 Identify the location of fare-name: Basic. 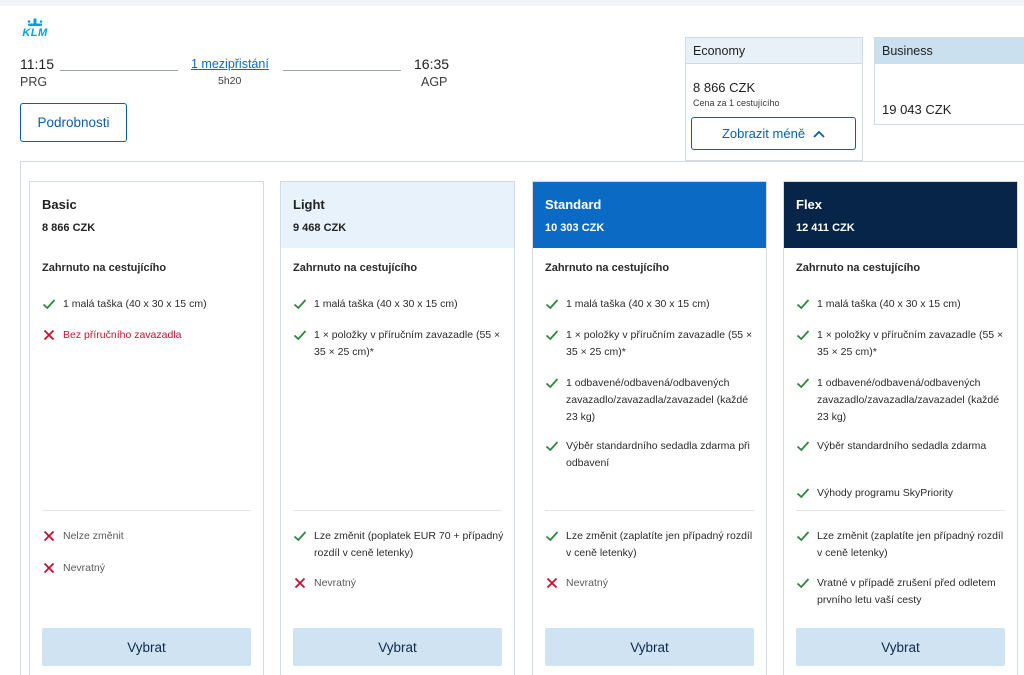
(59, 204).